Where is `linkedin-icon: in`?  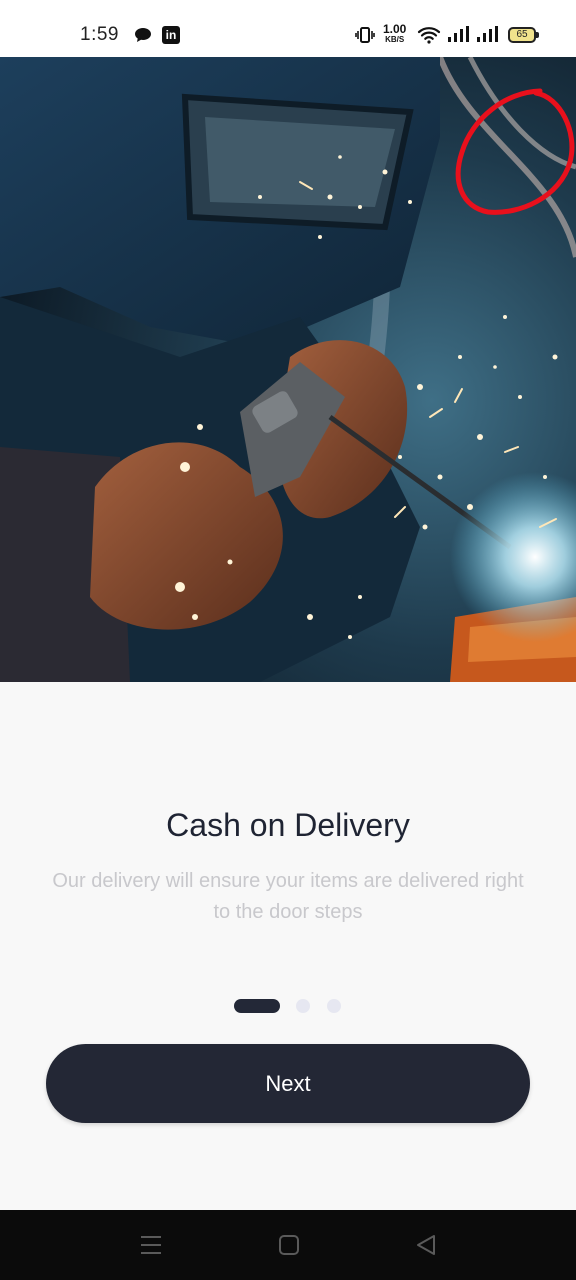 linkedin-icon: in is located at coordinates (171, 35).